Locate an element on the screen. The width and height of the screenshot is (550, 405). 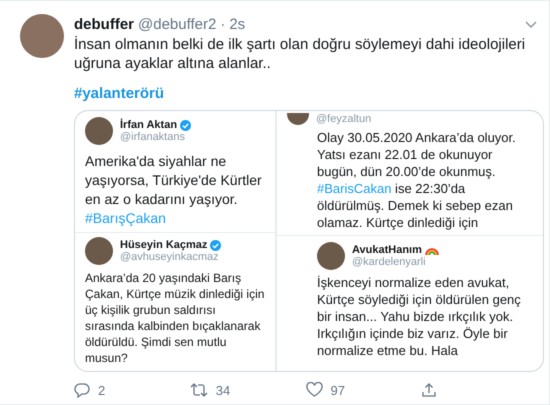
hashtag-link: #BarışÇakan is located at coordinates (125, 218).